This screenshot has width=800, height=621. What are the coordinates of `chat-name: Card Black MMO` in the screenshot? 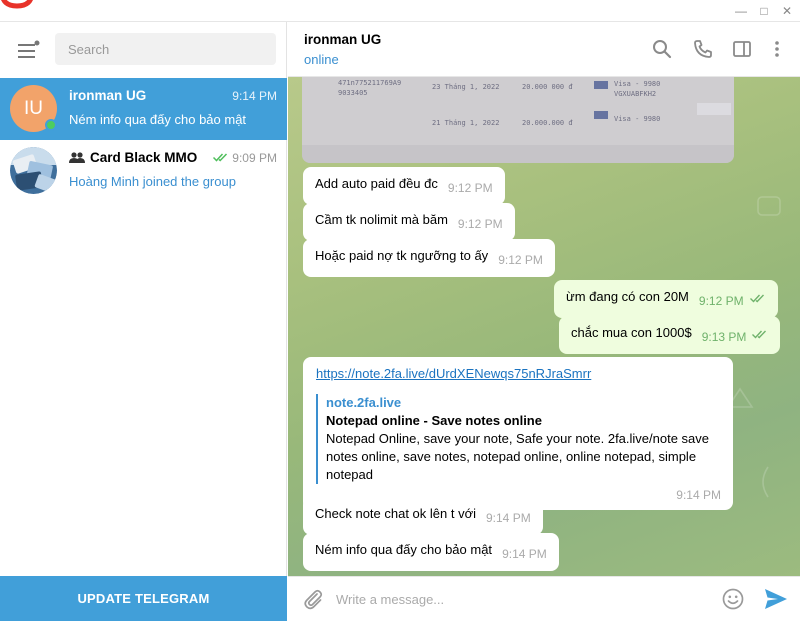 It's located at (133, 157).